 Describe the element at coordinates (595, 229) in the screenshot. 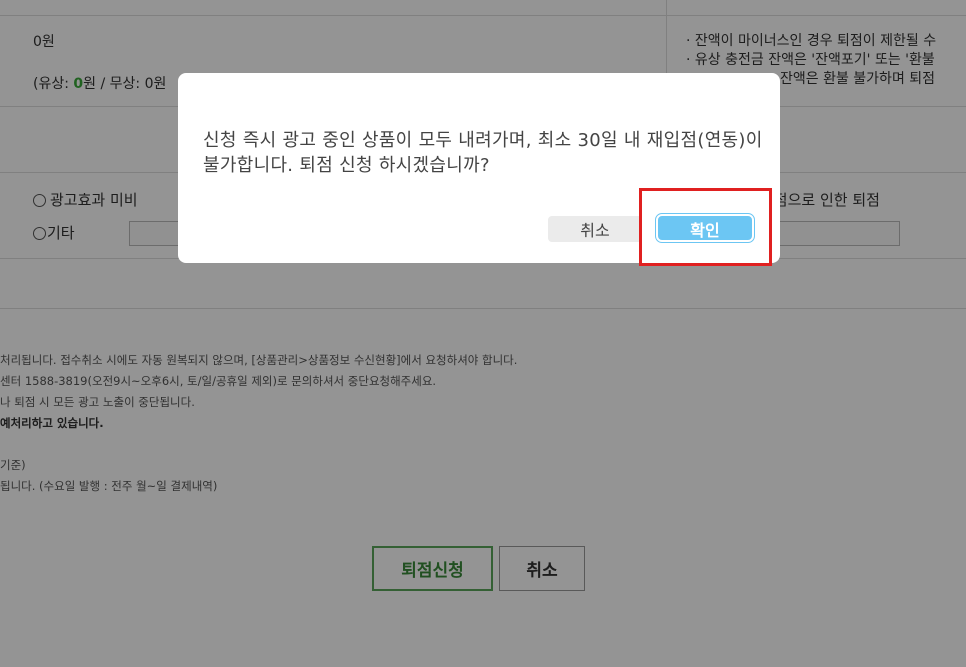

I see `dialog-cancel-button: 취소` at that location.